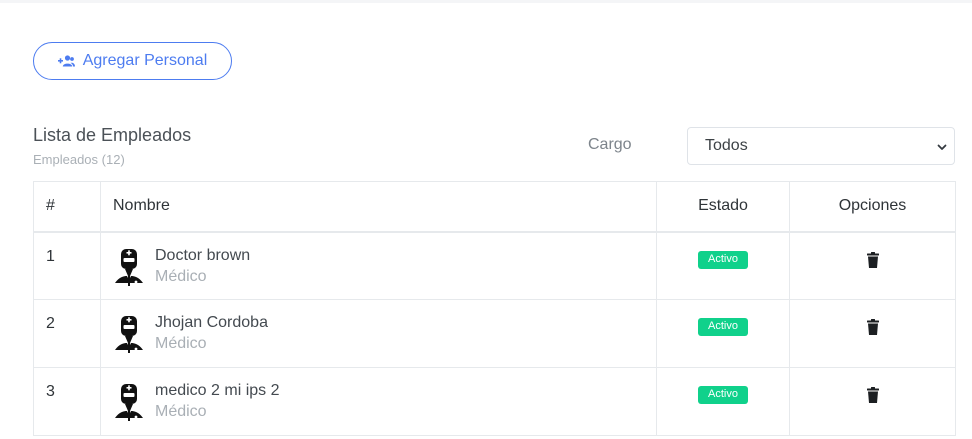  I want to click on header-name: Nombre, so click(378, 207).